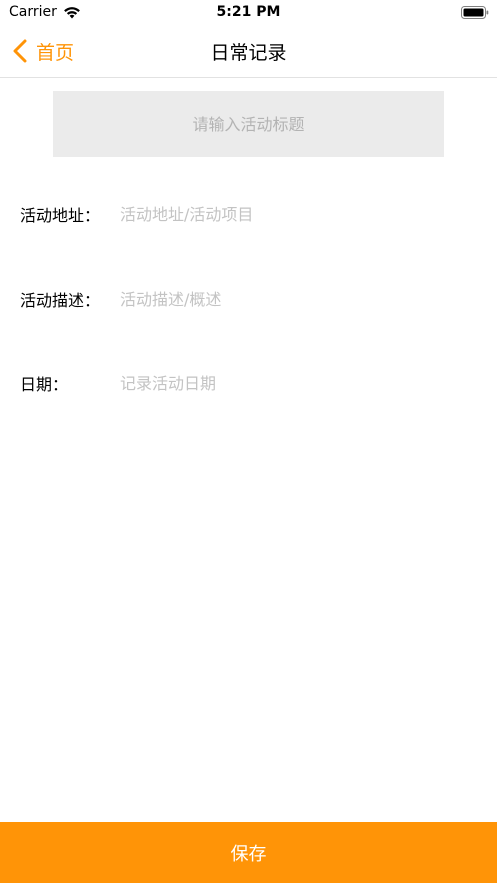 The image size is (497, 883). I want to click on address-input, so click(300, 214).